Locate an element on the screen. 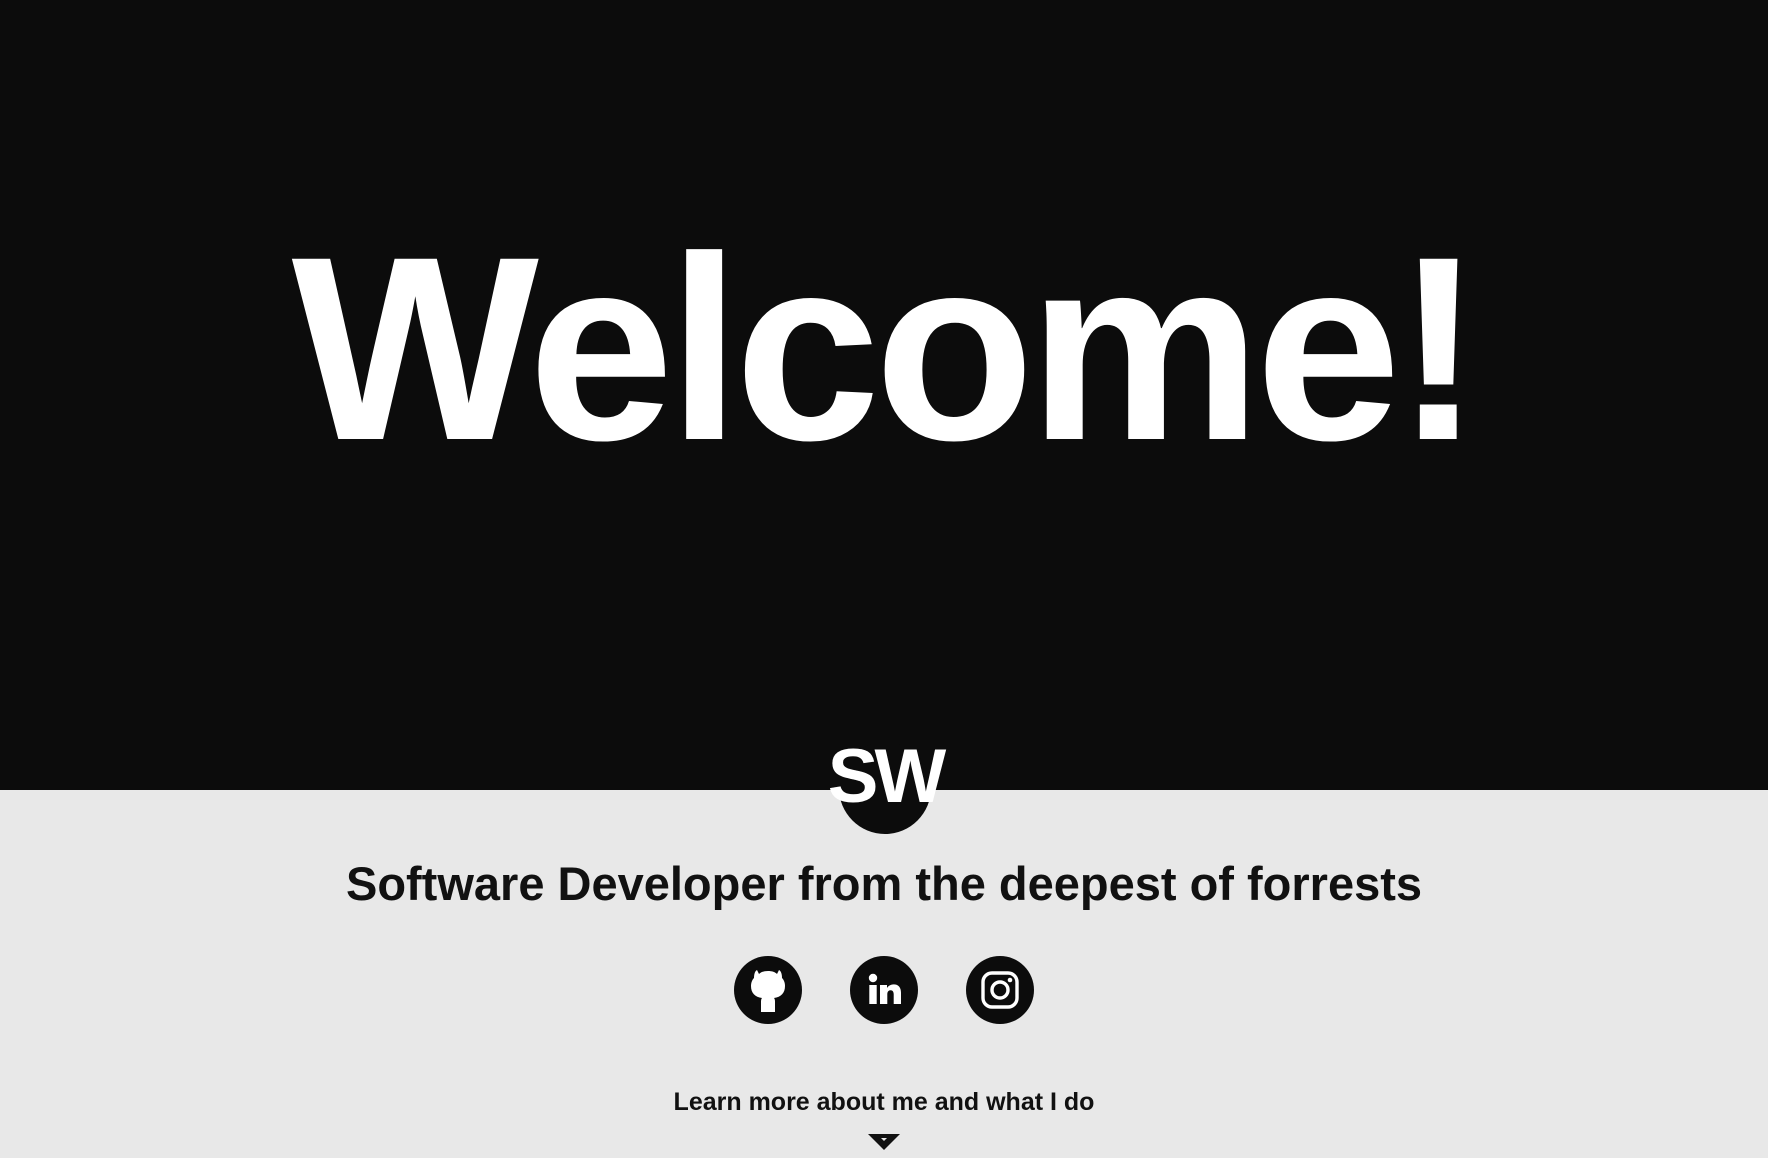 The width and height of the screenshot is (1768, 1158). logo-badge: SW is located at coordinates (887, 786).